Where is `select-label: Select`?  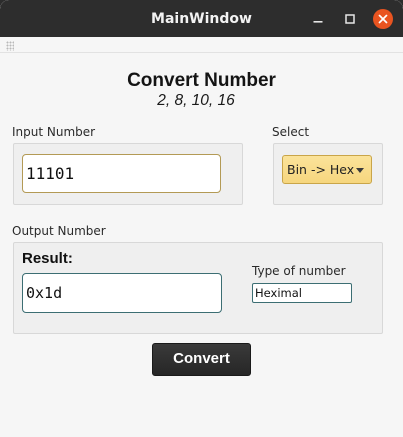
select-label: Select is located at coordinates (291, 132).